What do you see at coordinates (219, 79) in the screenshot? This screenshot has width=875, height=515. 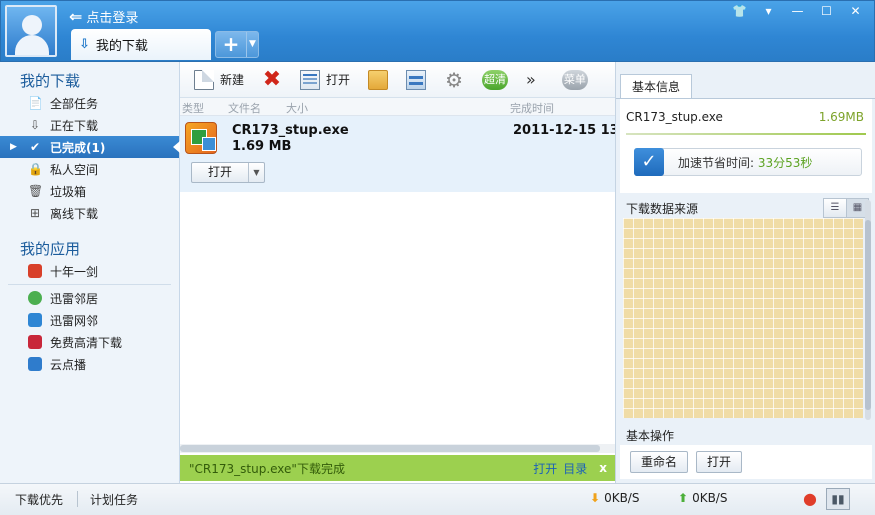 I see `new-task-button: 新建` at bounding box center [219, 79].